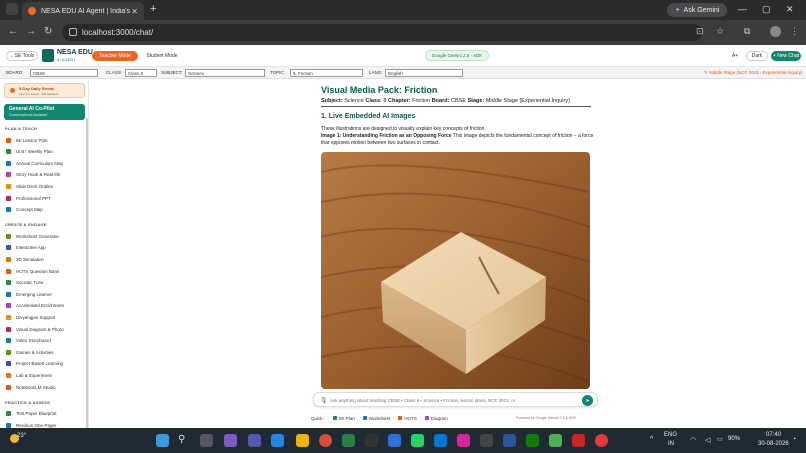 This screenshot has width=806, height=453. I want to click on task-view-icon, so click(206, 440).